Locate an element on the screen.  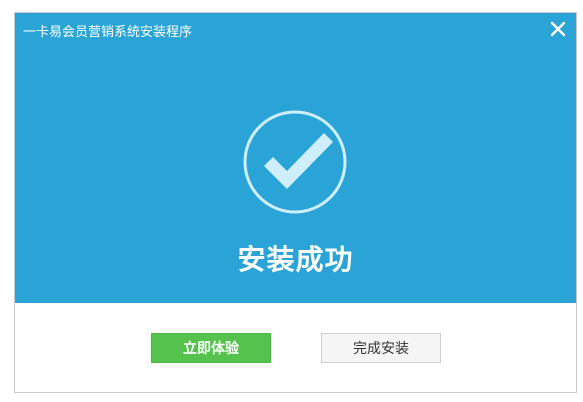
close-icon is located at coordinates (558, 29).